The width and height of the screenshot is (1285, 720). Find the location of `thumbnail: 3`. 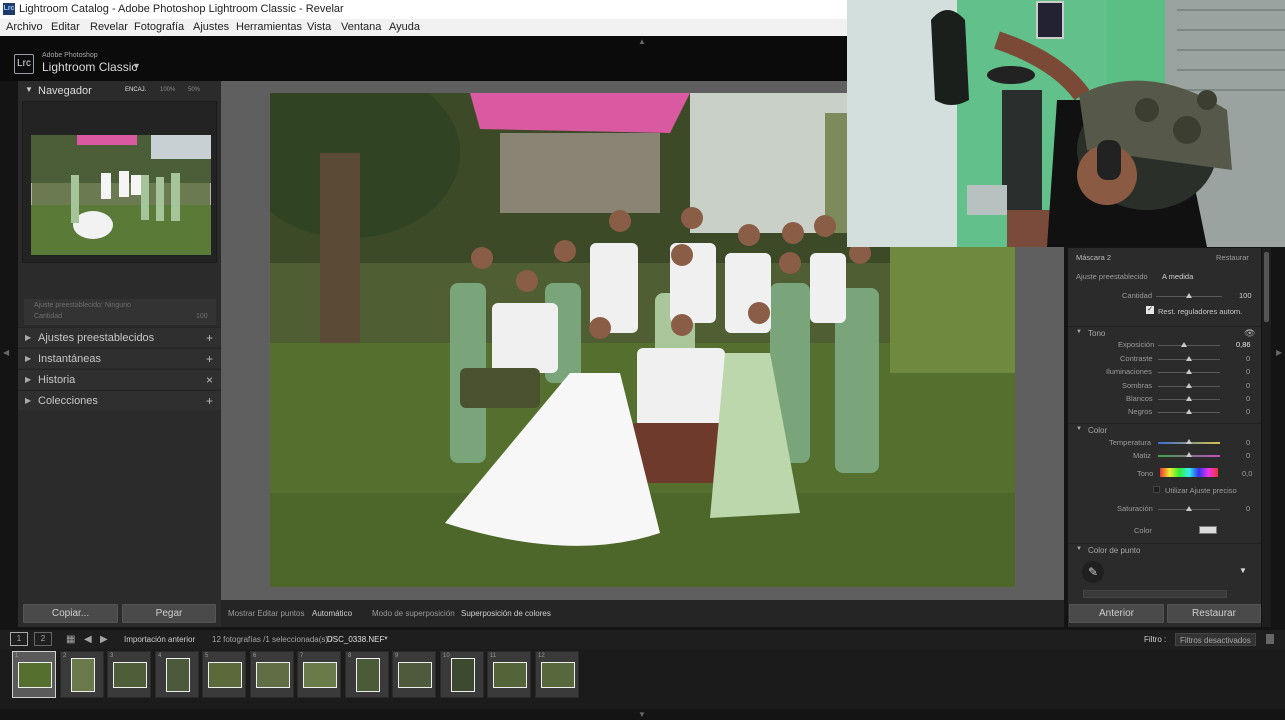

thumbnail: 3 is located at coordinates (129, 674).